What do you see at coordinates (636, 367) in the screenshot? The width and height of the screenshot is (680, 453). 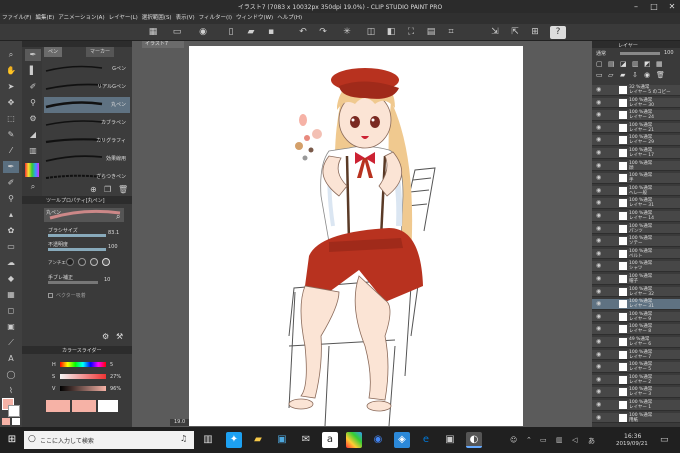 I see `layer-row: ◉ 100 %通常 レイヤー 5` at bounding box center [636, 367].